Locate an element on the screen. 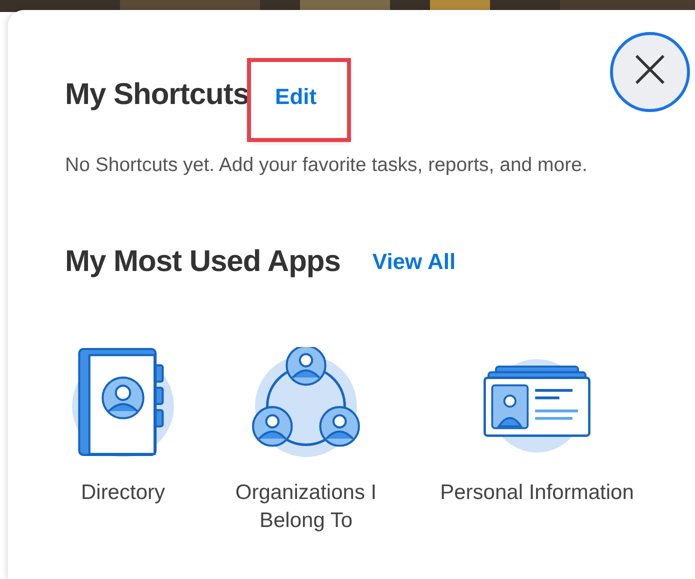 The width and height of the screenshot is (695, 579). people-network-icon is located at coordinates (306, 403).